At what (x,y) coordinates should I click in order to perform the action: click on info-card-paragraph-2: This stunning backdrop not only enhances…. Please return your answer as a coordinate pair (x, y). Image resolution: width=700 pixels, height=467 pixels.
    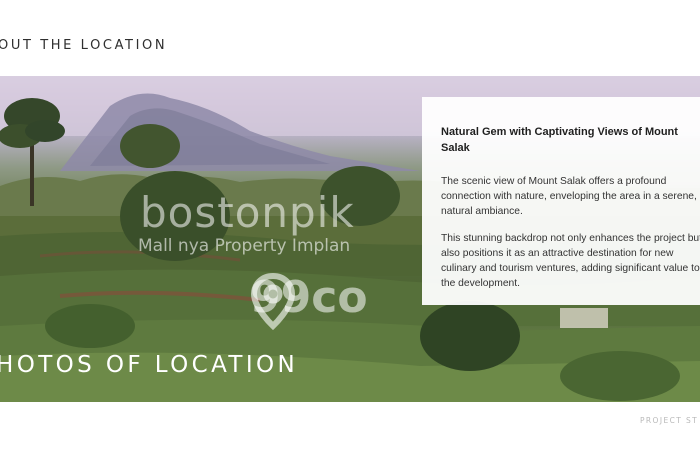
    Looking at the image, I should click on (570, 261).